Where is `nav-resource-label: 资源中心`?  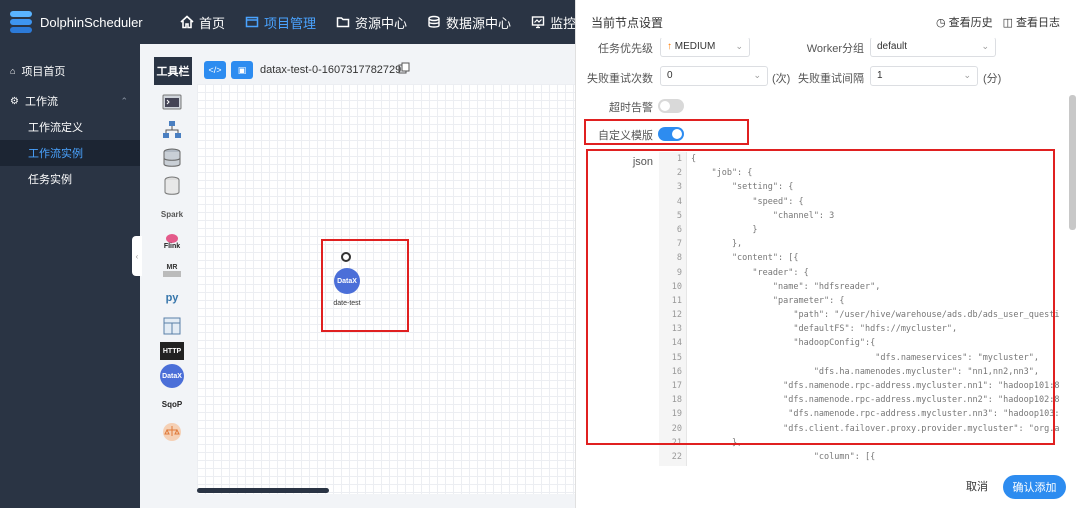 nav-resource-label: 资源中心 is located at coordinates (381, 23).